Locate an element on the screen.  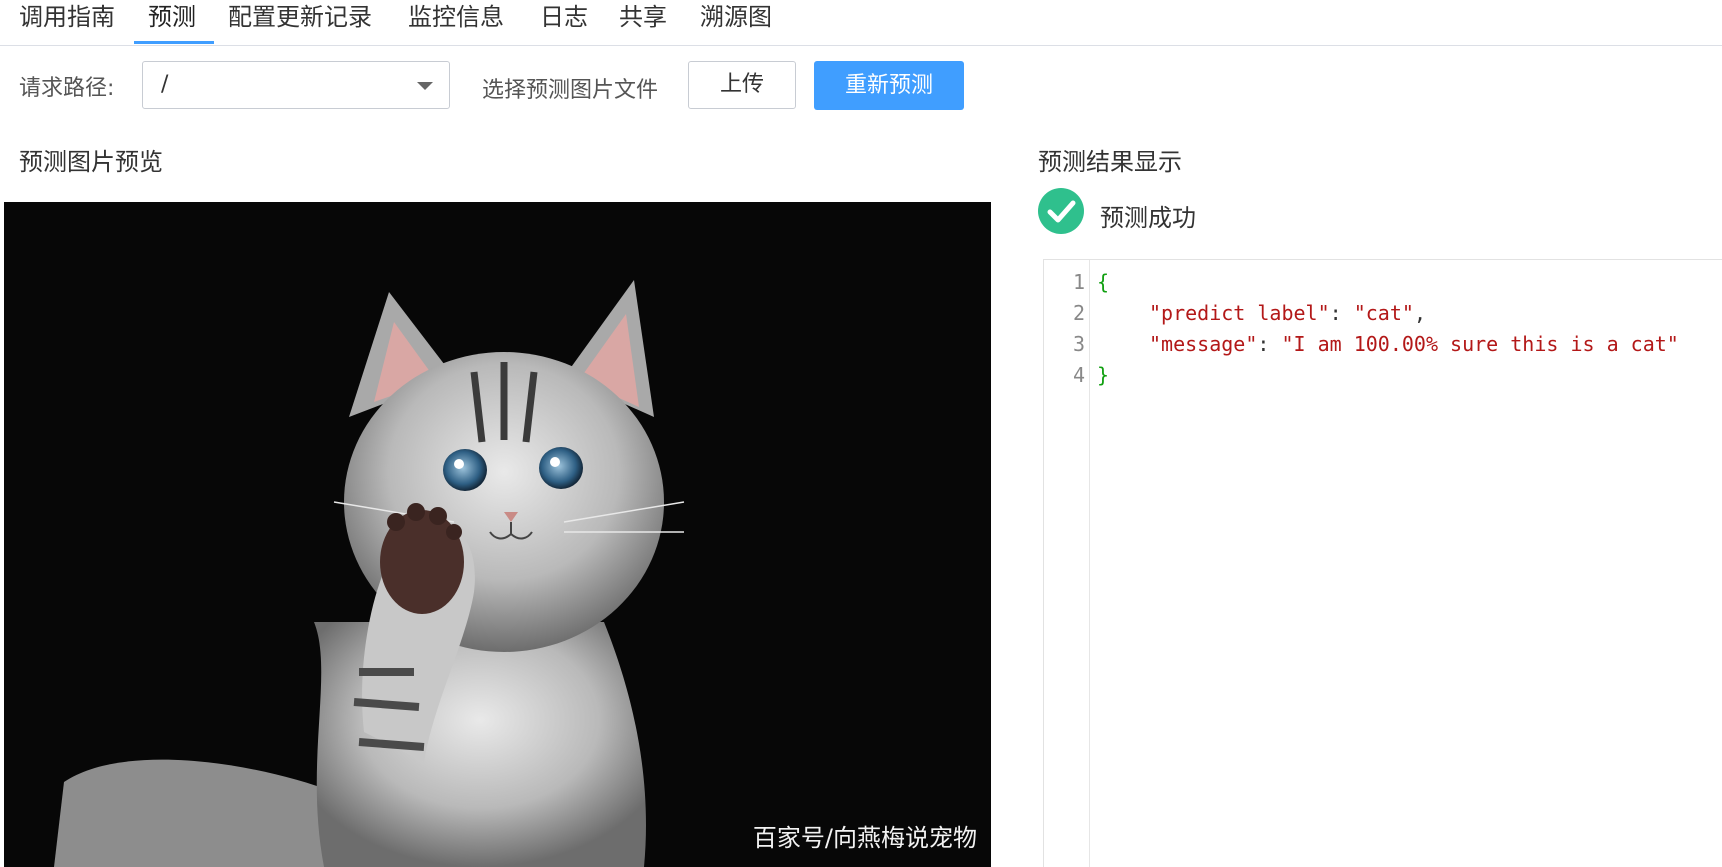
line-number: 3 is located at coordinates (1078, 344).